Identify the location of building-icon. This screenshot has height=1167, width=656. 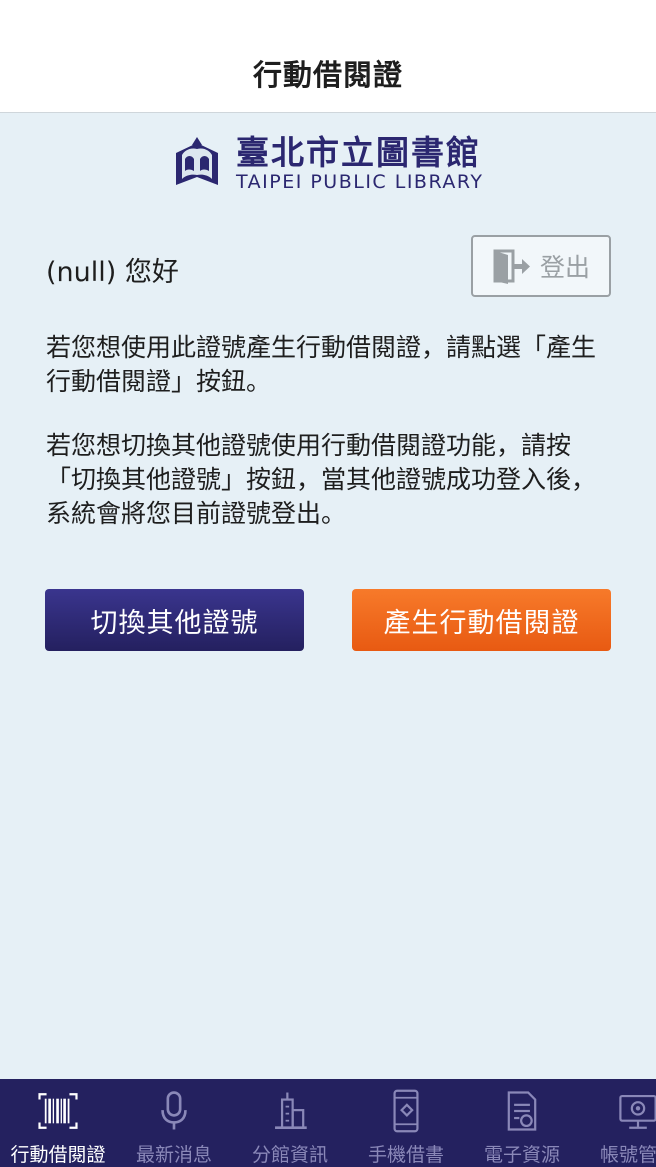
(291, 1111).